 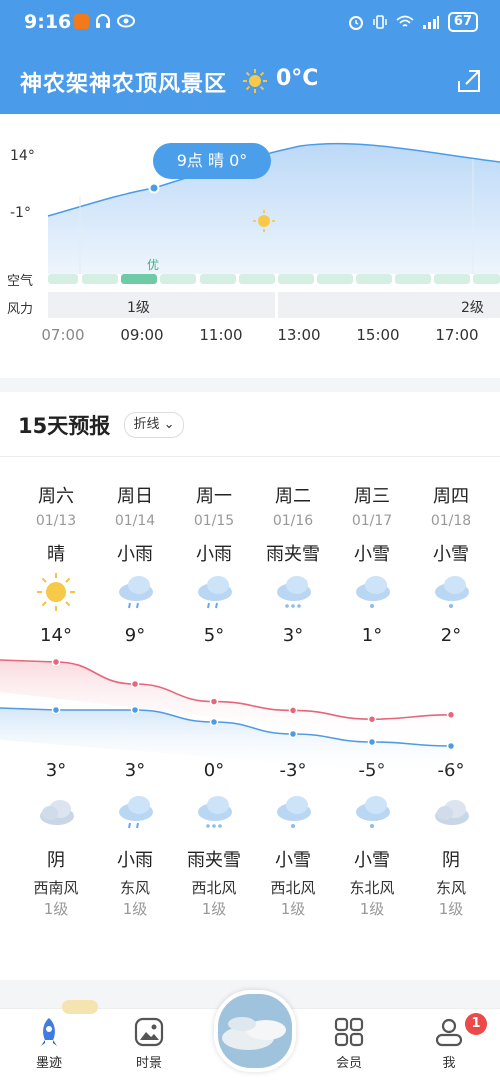 I want to click on day-date: 01/15, so click(x=214, y=521).